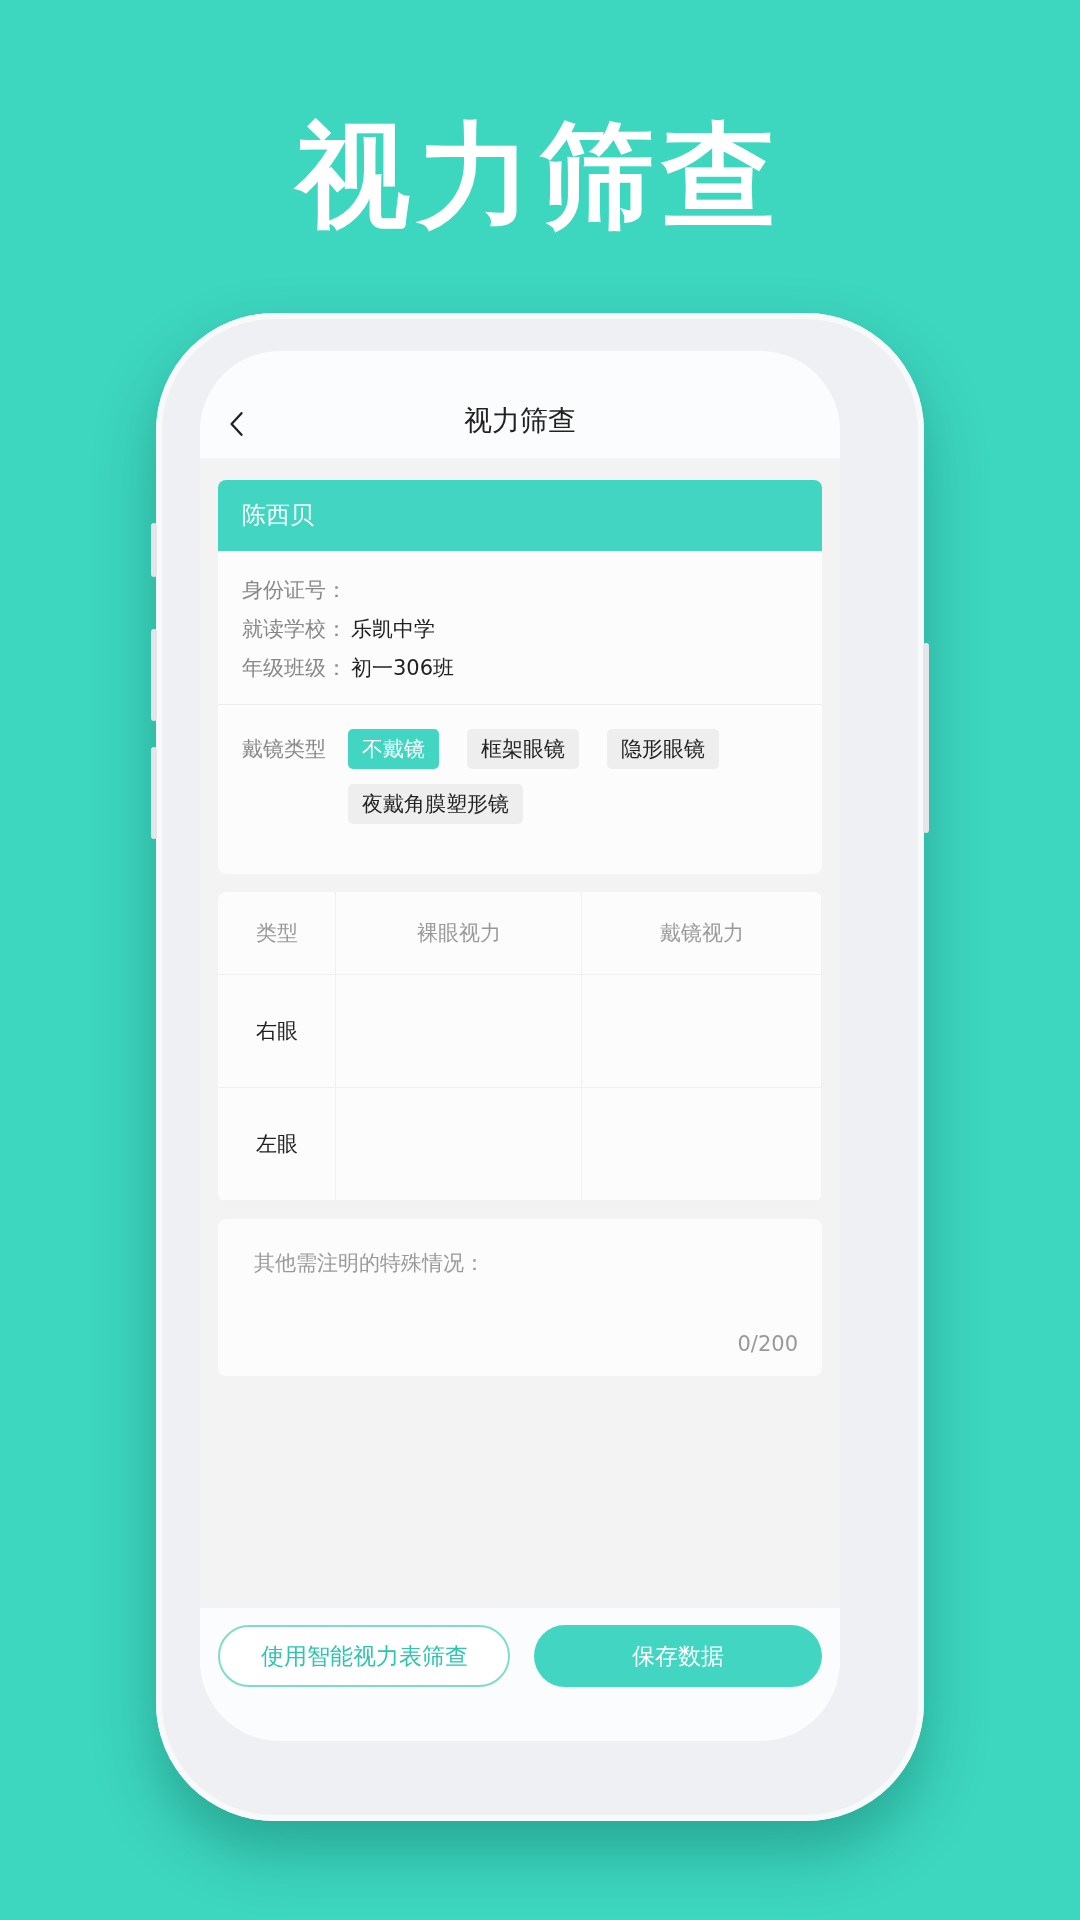 This screenshot has height=1920, width=1080. I want to click on column-header: 裸眼视力, so click(459, 933).